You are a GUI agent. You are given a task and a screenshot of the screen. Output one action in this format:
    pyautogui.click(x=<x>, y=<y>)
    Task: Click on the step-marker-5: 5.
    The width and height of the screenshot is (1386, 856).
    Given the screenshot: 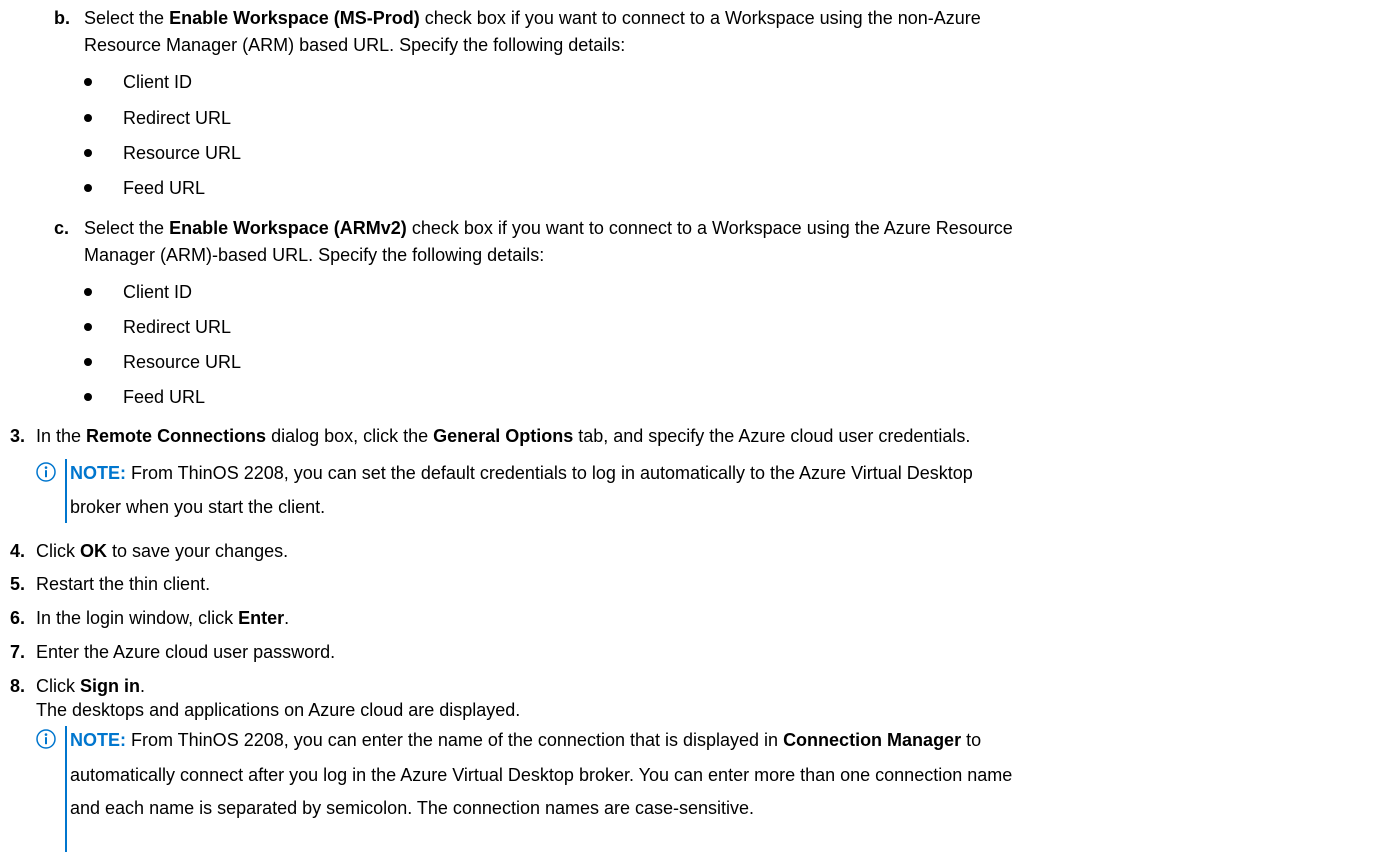 What is the action you would take?
    pyautogui.click(x=18, y=584)
    